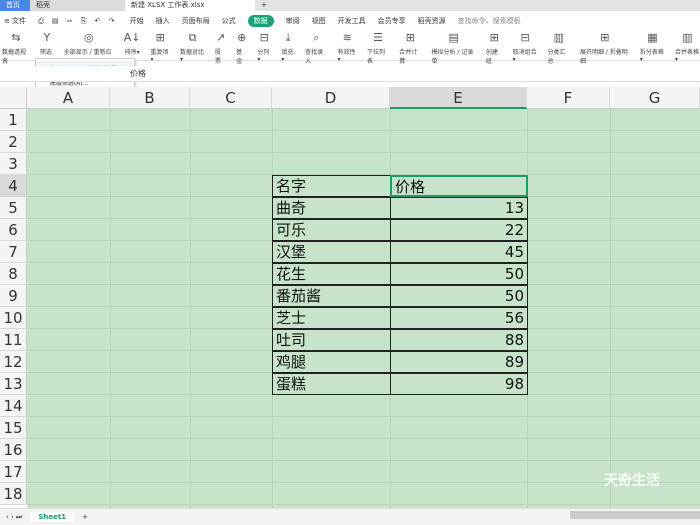  Describe the element at coordinates (346, 56) in the screenshot. I see `ribbon-label: 有效性▾` at that location.